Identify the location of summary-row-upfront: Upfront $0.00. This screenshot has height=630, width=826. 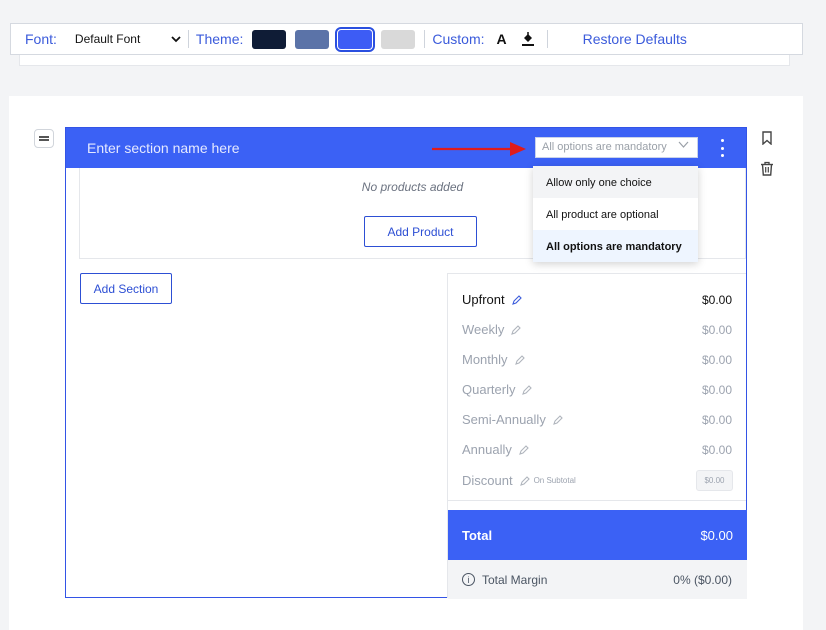
(597, 299).